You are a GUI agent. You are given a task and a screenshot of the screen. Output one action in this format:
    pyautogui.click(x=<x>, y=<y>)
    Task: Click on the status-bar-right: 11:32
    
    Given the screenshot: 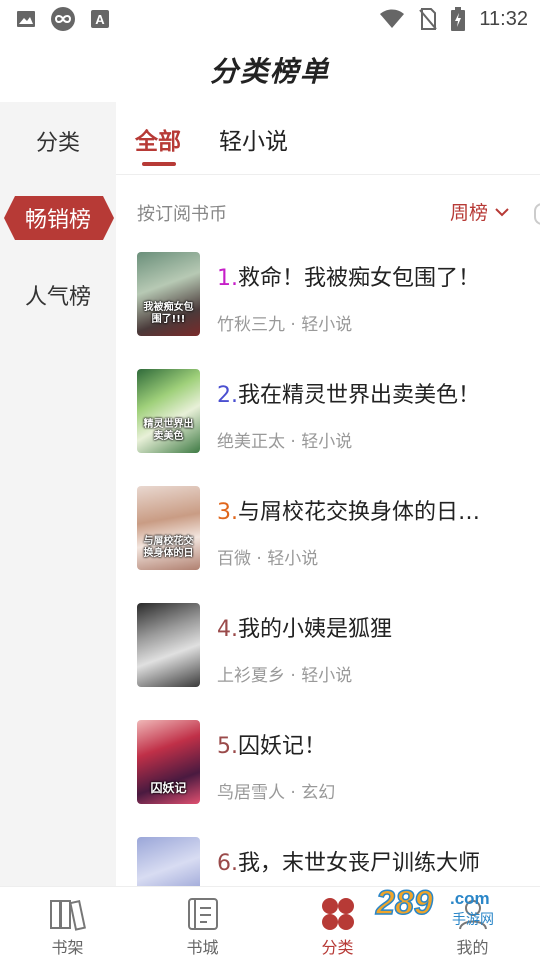 What is the action you would take?
    pyautogui.click(x=453, y=19)
    